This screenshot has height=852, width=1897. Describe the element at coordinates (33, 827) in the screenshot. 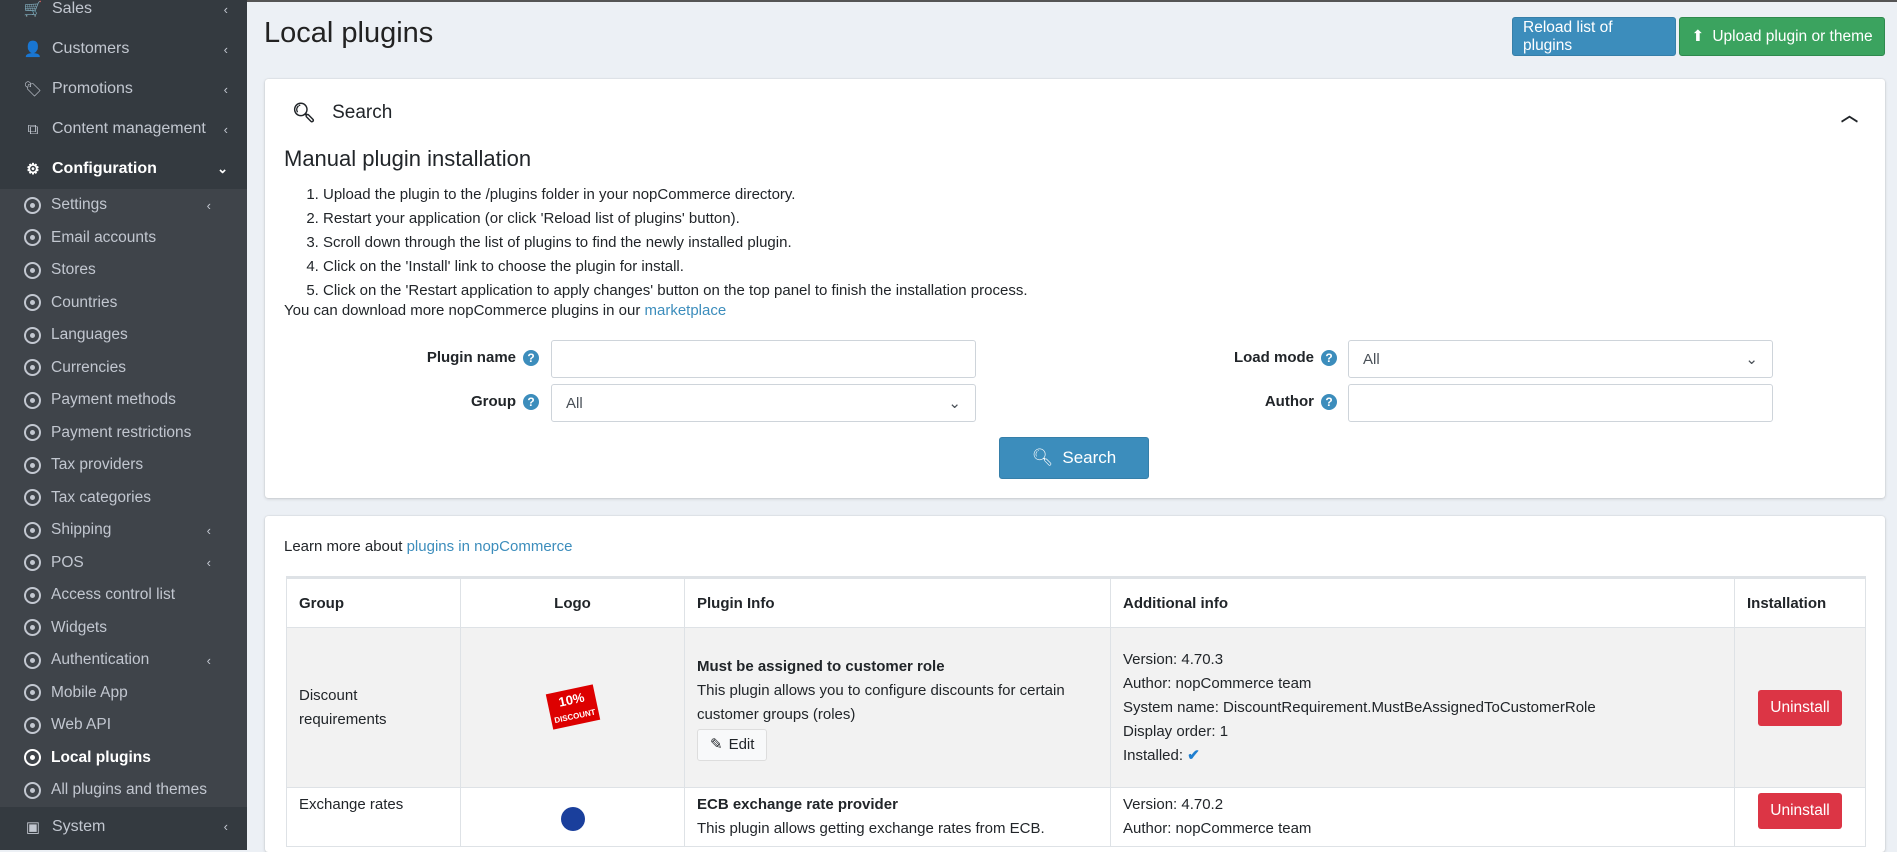

I see `cube-icon: ▣` at that location.